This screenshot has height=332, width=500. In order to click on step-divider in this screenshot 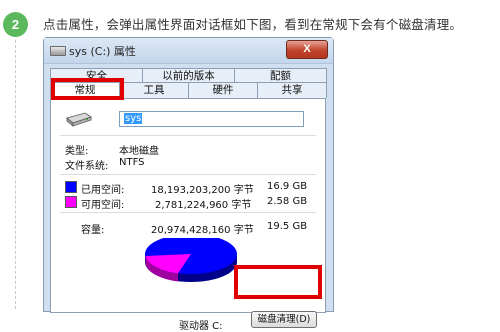, I will do `click(15, 174)`.